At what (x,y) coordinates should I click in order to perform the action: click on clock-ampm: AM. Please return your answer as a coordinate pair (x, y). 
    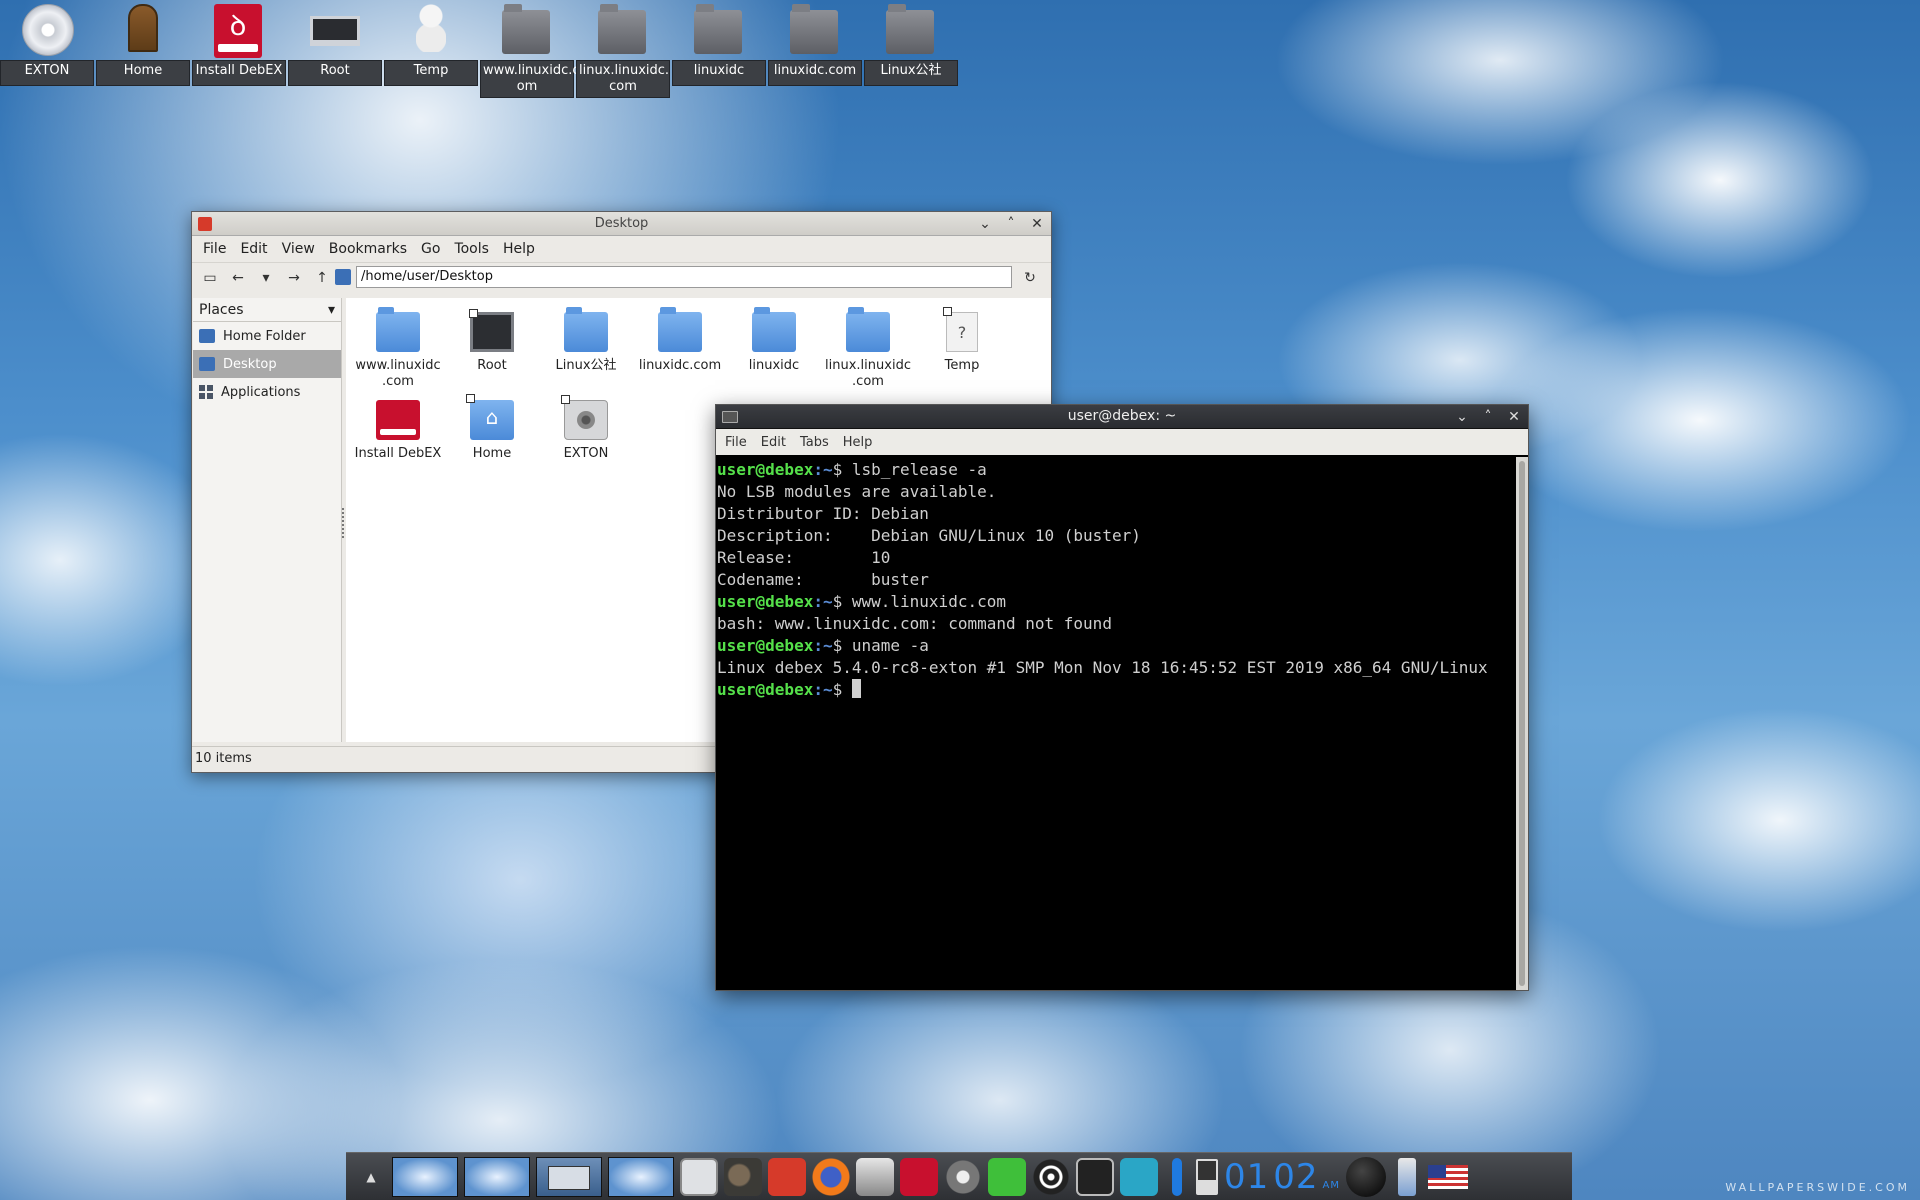
    Looking at the image, I should click on (1331, 1185).